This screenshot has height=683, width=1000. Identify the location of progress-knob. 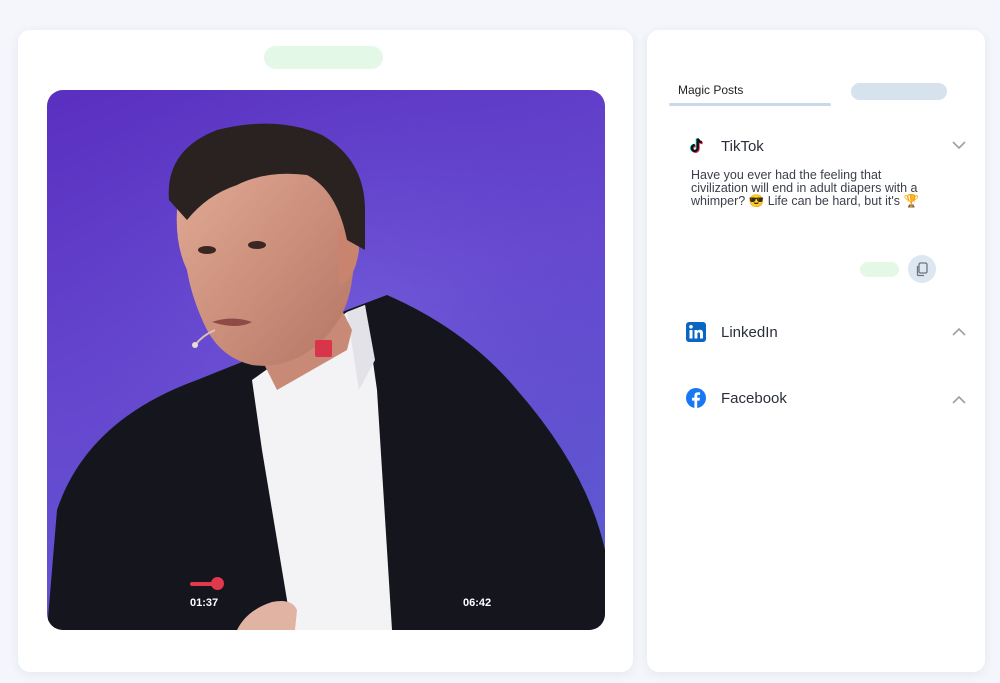
(217, 583).